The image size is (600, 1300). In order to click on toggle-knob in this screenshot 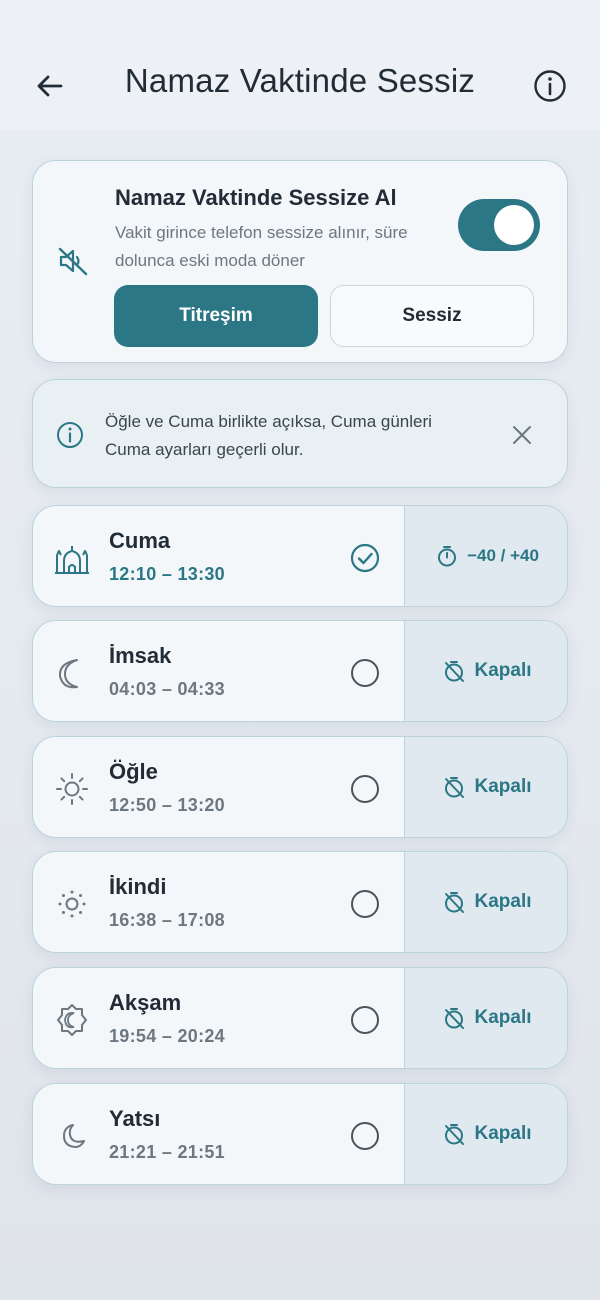, I will do `click(514, 225)`.